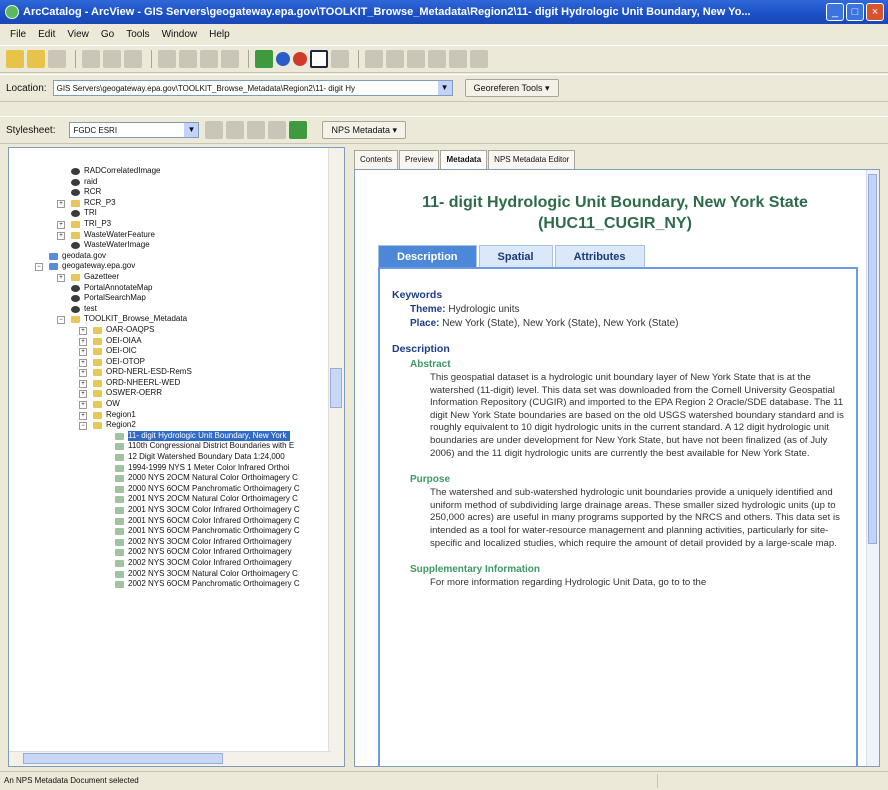  I want to click on close-button: ×, so click(875, 12).